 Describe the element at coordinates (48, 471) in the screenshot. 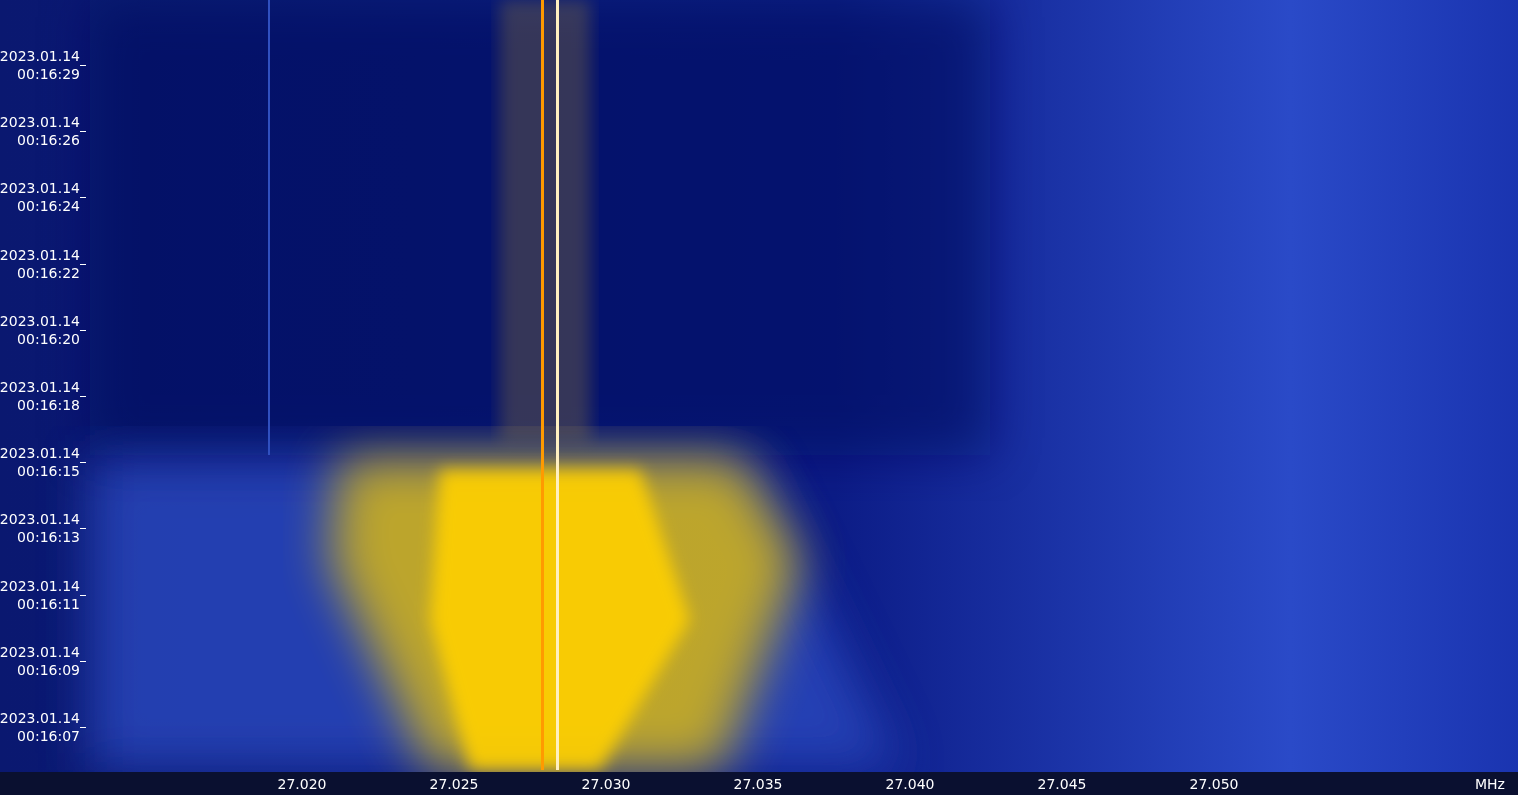

I see `time-label: 00:16:15` at that location.